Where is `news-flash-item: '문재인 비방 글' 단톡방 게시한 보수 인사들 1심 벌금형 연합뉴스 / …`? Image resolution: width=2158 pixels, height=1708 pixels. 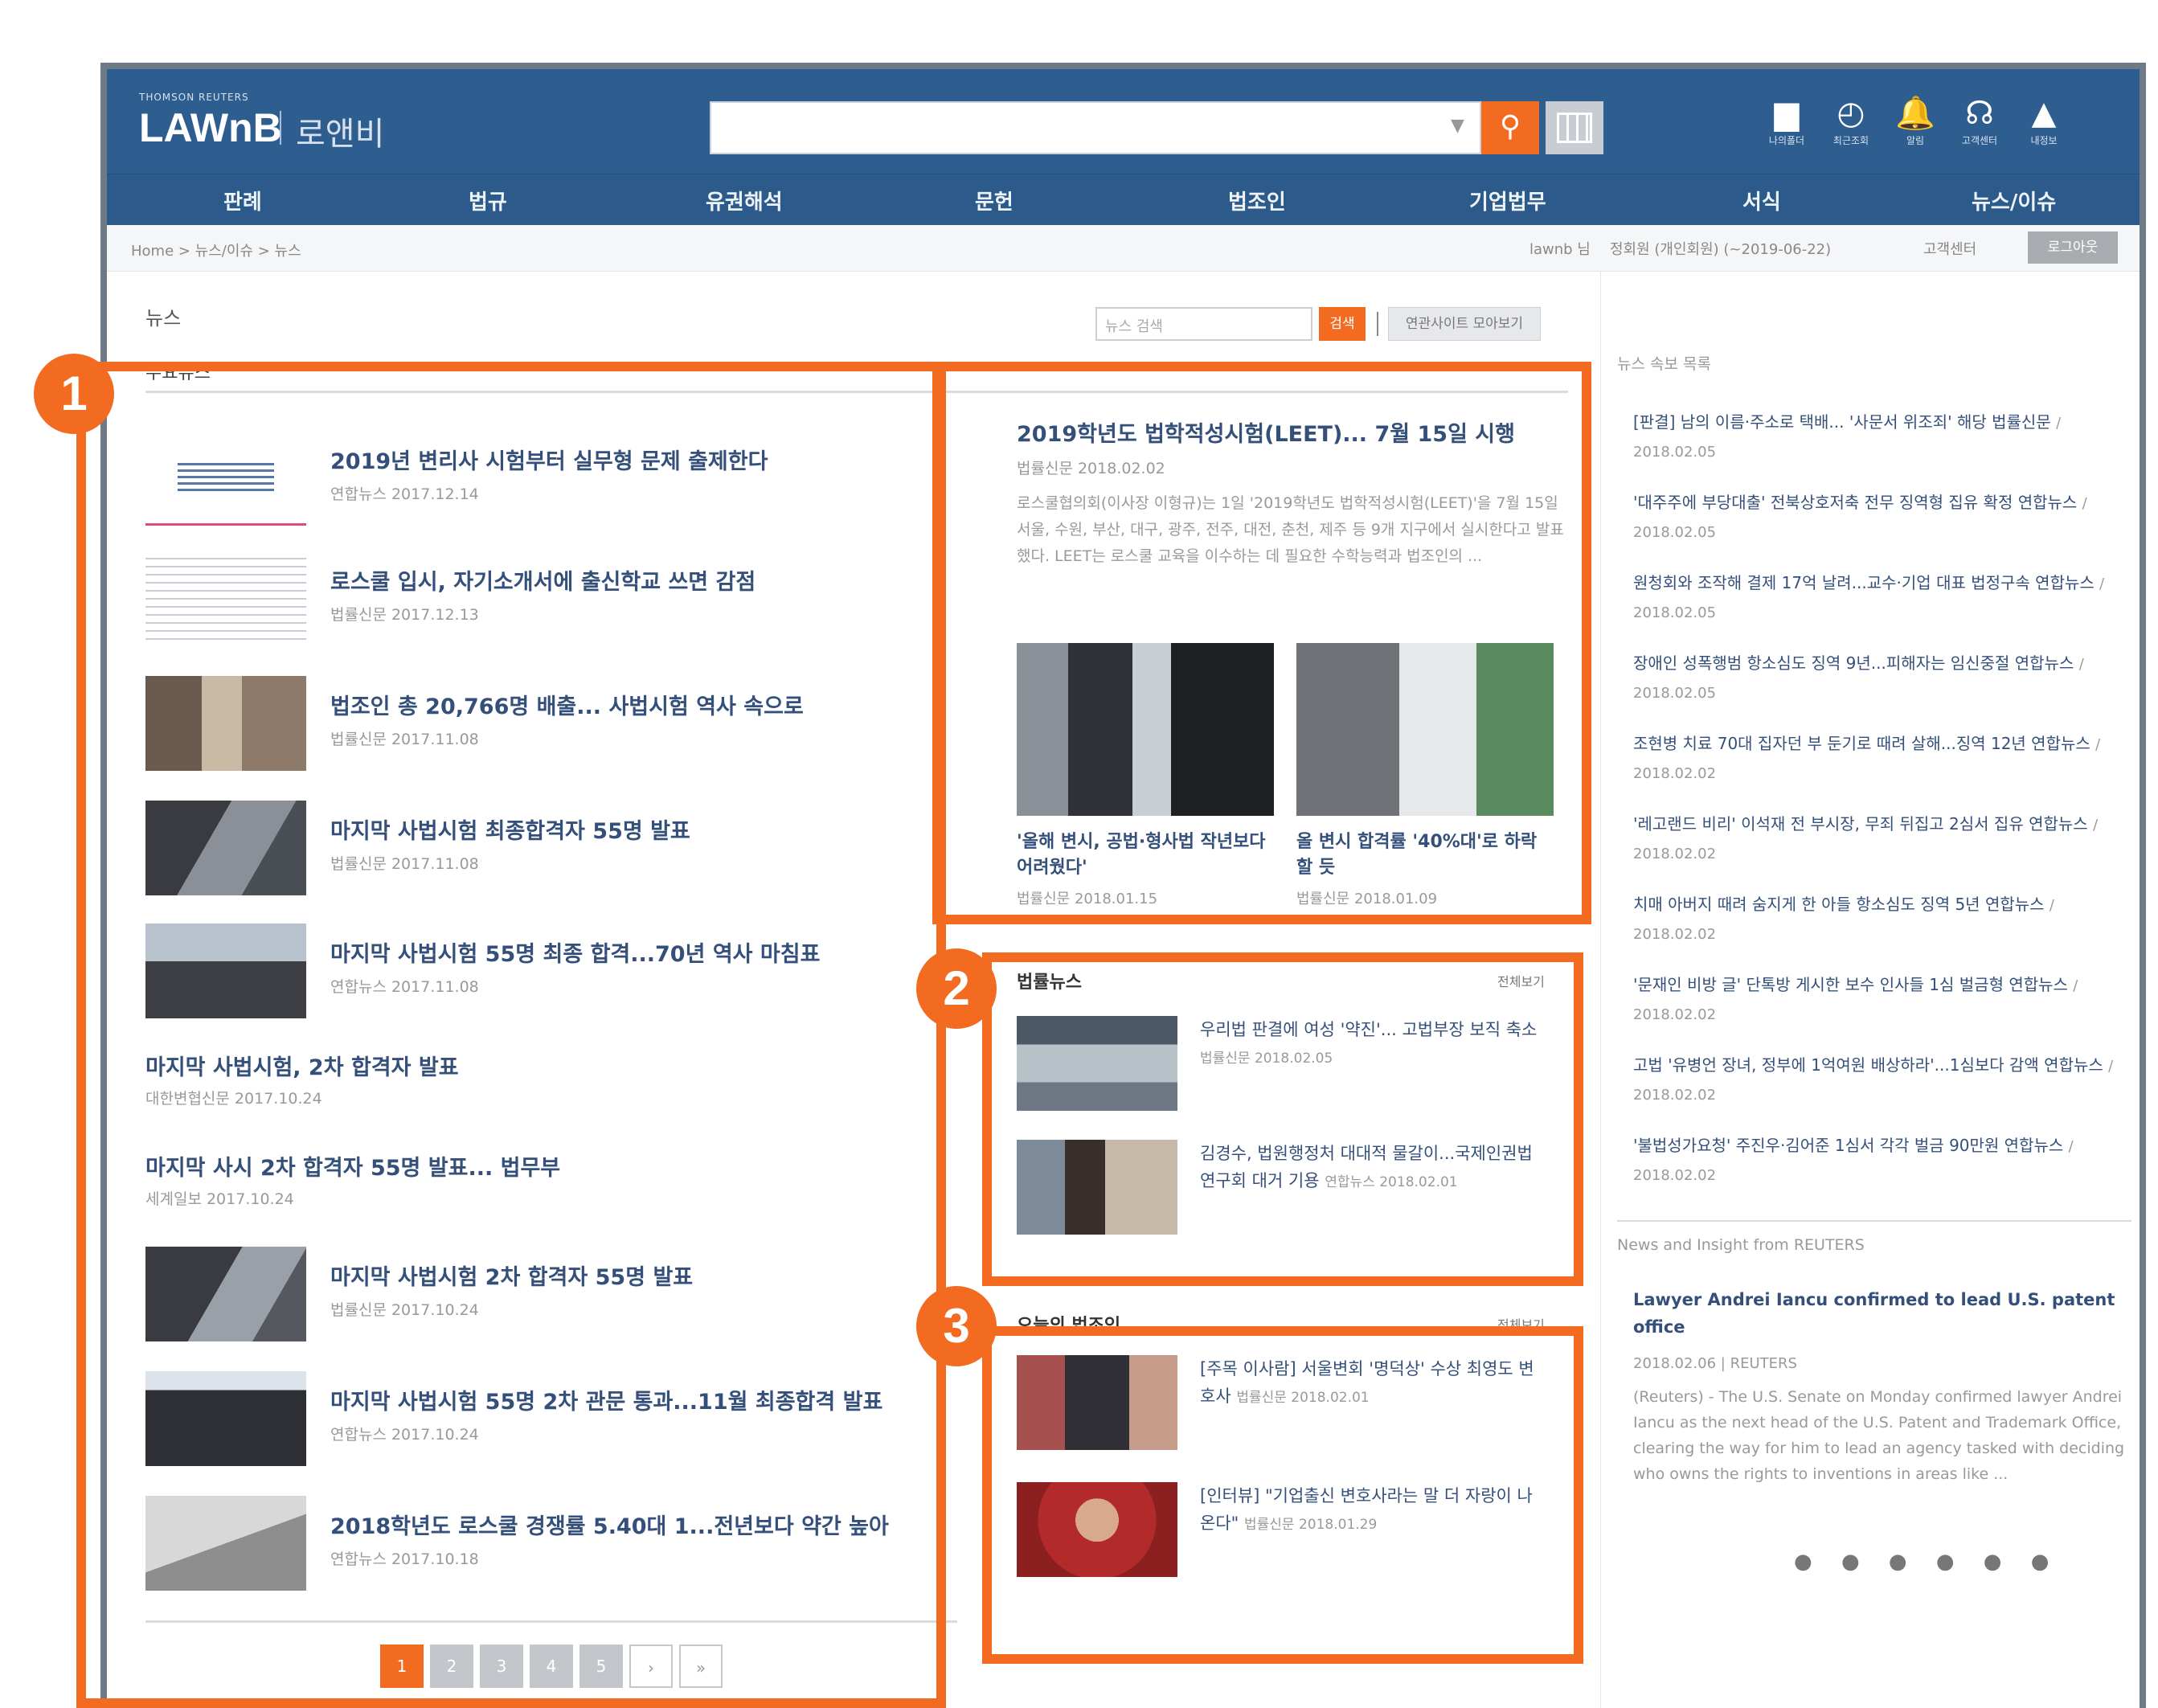 news-flash-item: '문재인 비방 글' 단톡방 게시한 보수 인사들 1심 벌금형 연합뉴스 / … is located at coordinates (1886, 1000).